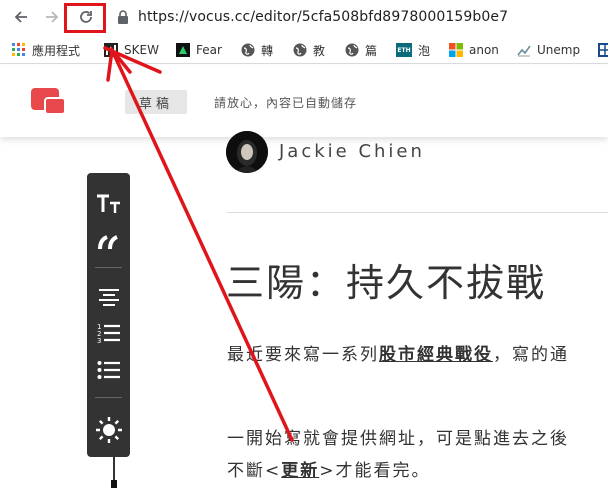 The width and height of the screenshot is (608, 493). Describe the element at coordinates (309, 50) in the screenshot. I see `bookmark-globe-2: 教` at that location.